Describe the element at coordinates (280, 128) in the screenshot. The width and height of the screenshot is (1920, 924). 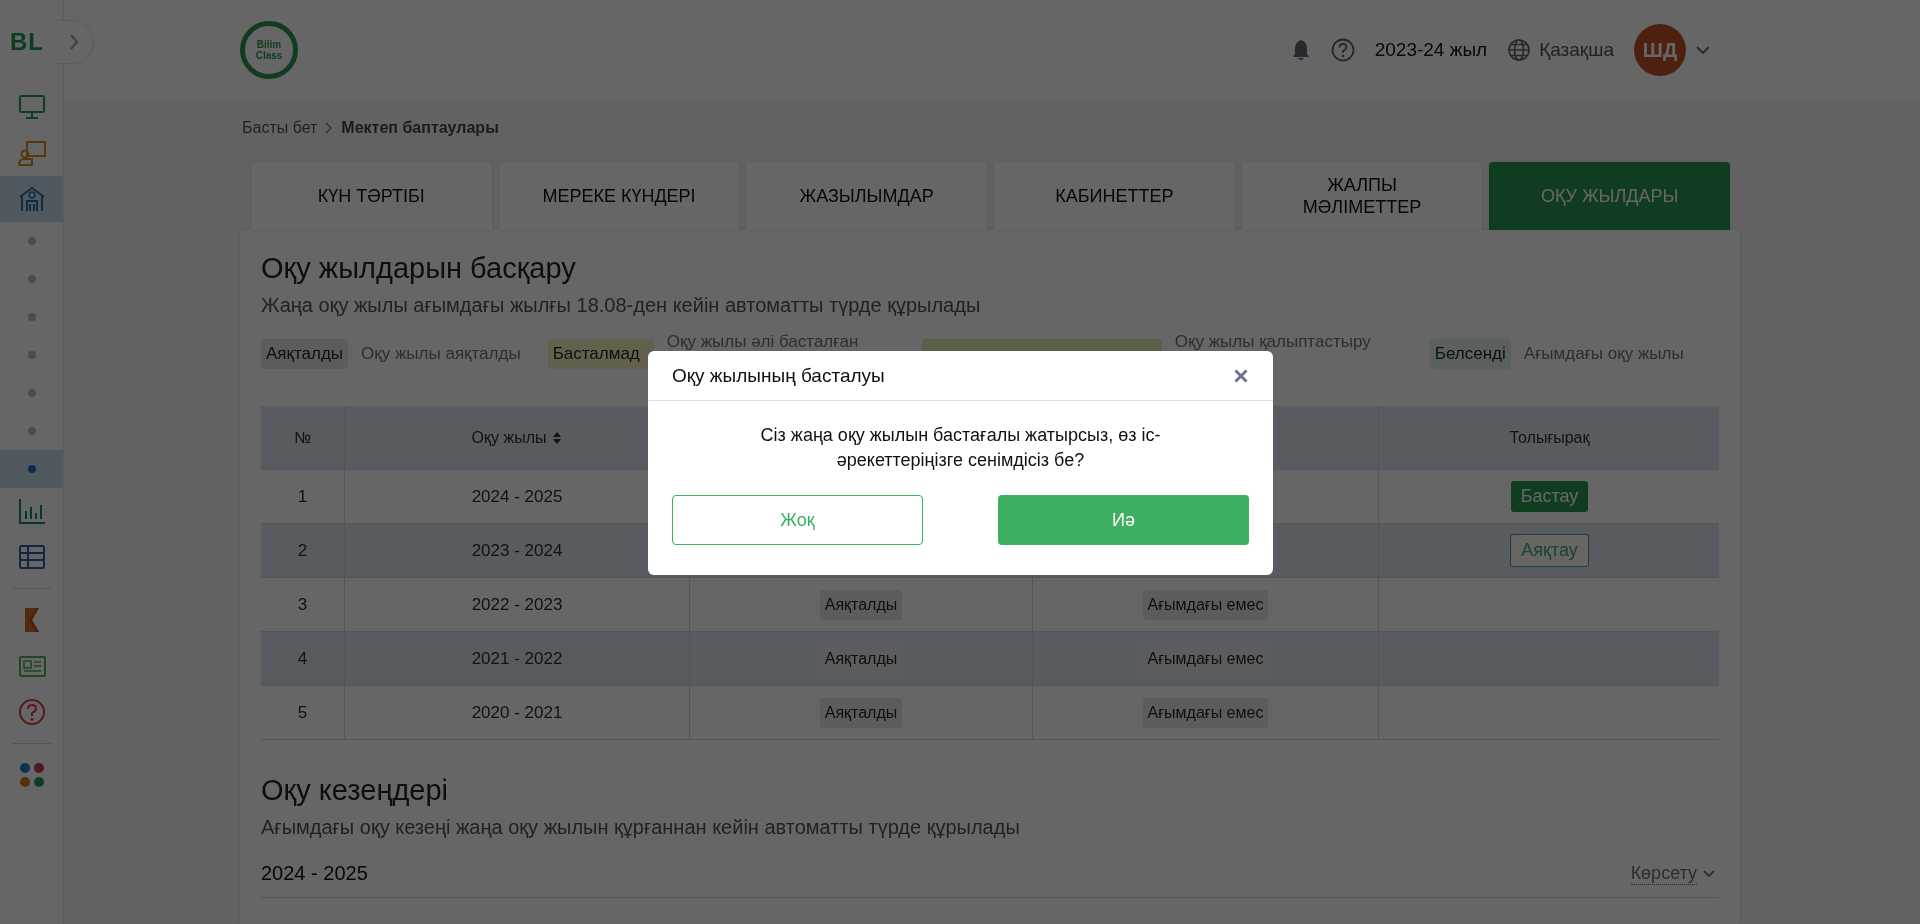
I see `breadcrumb-link: Басты бет` at that location.